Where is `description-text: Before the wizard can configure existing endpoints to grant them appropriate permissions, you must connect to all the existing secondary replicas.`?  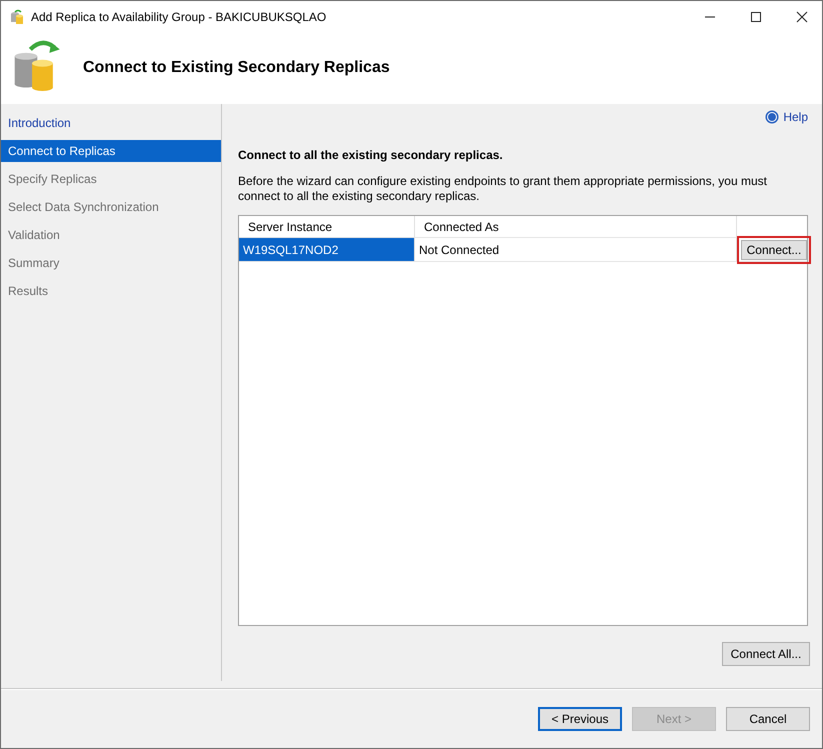 description-text: Before the wizard can configure existing endpoints to grant them appropriate permissions, you must connect to all the existing secondary replicas. is located at coordinates (503, 189).